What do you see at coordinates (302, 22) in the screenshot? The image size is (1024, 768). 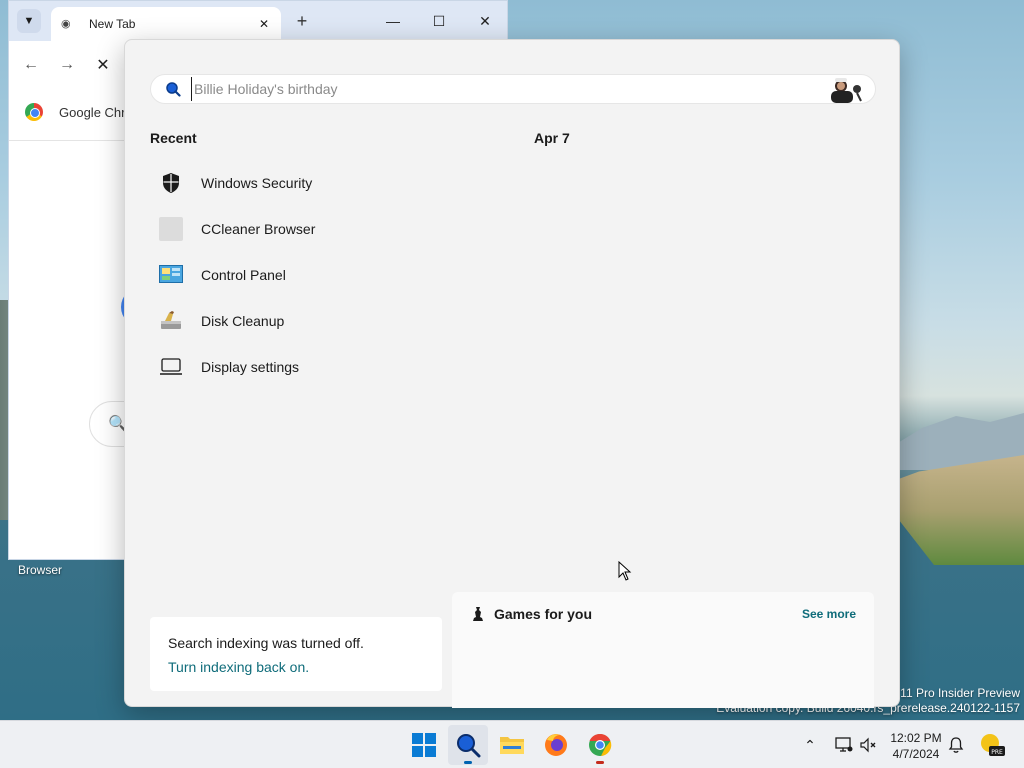 I see `new-tab-button: +` at bounding box center [302, 22].